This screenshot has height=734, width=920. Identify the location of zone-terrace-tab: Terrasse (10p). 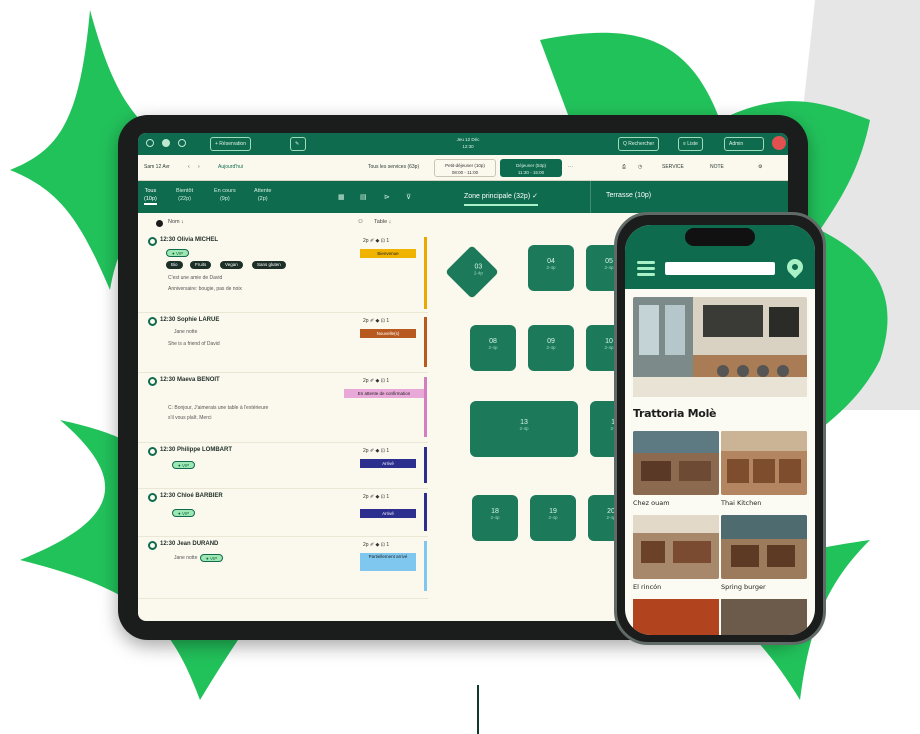
(628, 195).